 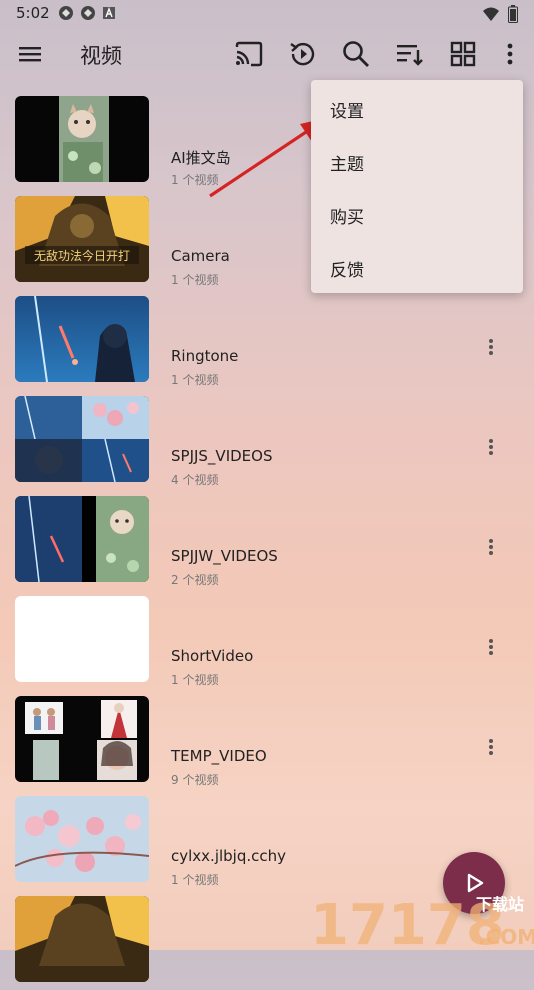 What do you see at coordinates (219, 756) in the screenshot?
I see `folder-name: TEMP_VIDEO` at bounding box center [219, 756].